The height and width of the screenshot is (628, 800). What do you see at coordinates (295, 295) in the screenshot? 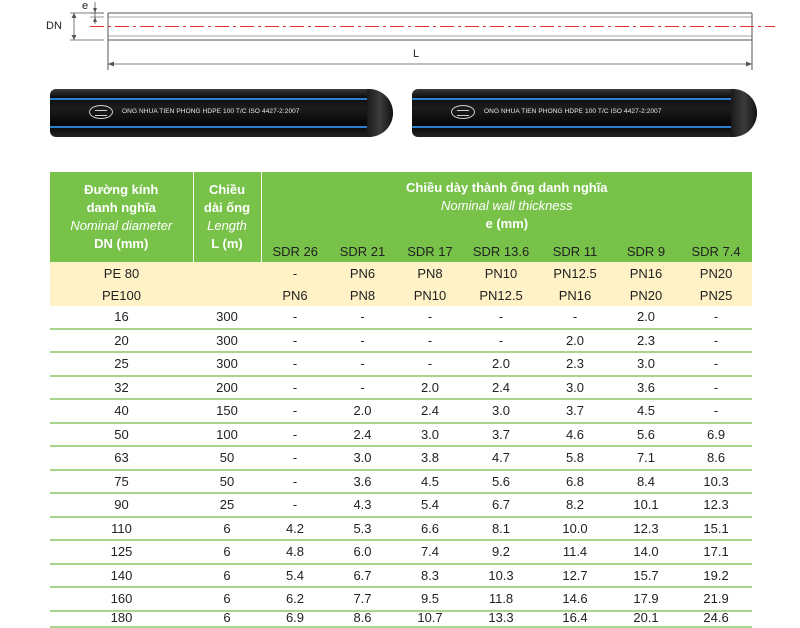
I see `pe100-pressure-cell: PN6` at bounding box center [295, 295].